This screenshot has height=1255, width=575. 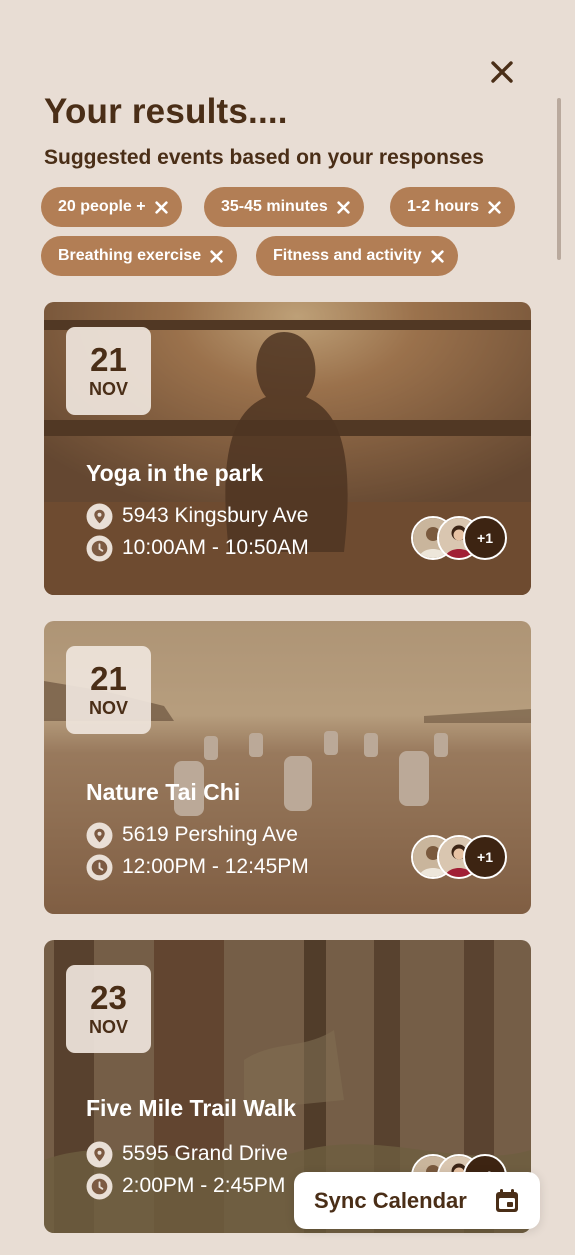 I want to click on close-icon, so click(x=502, y=72).